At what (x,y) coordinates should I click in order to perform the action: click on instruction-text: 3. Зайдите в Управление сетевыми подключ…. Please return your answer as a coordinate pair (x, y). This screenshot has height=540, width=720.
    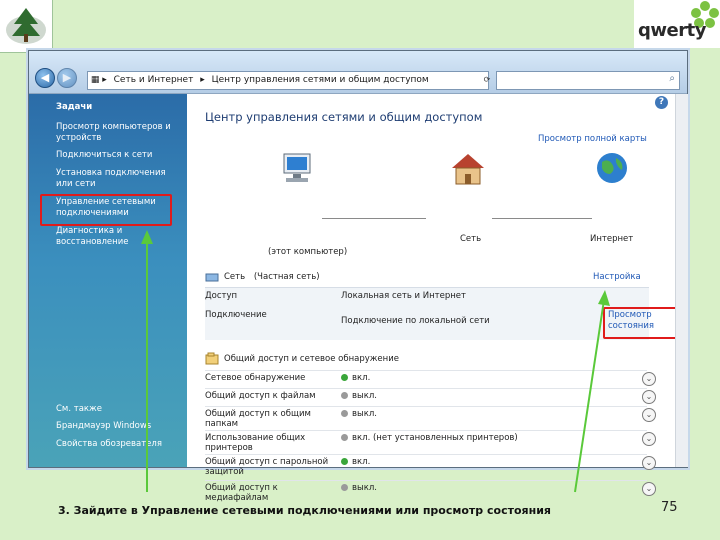
    Looking at the image, I should click on (304, 510).